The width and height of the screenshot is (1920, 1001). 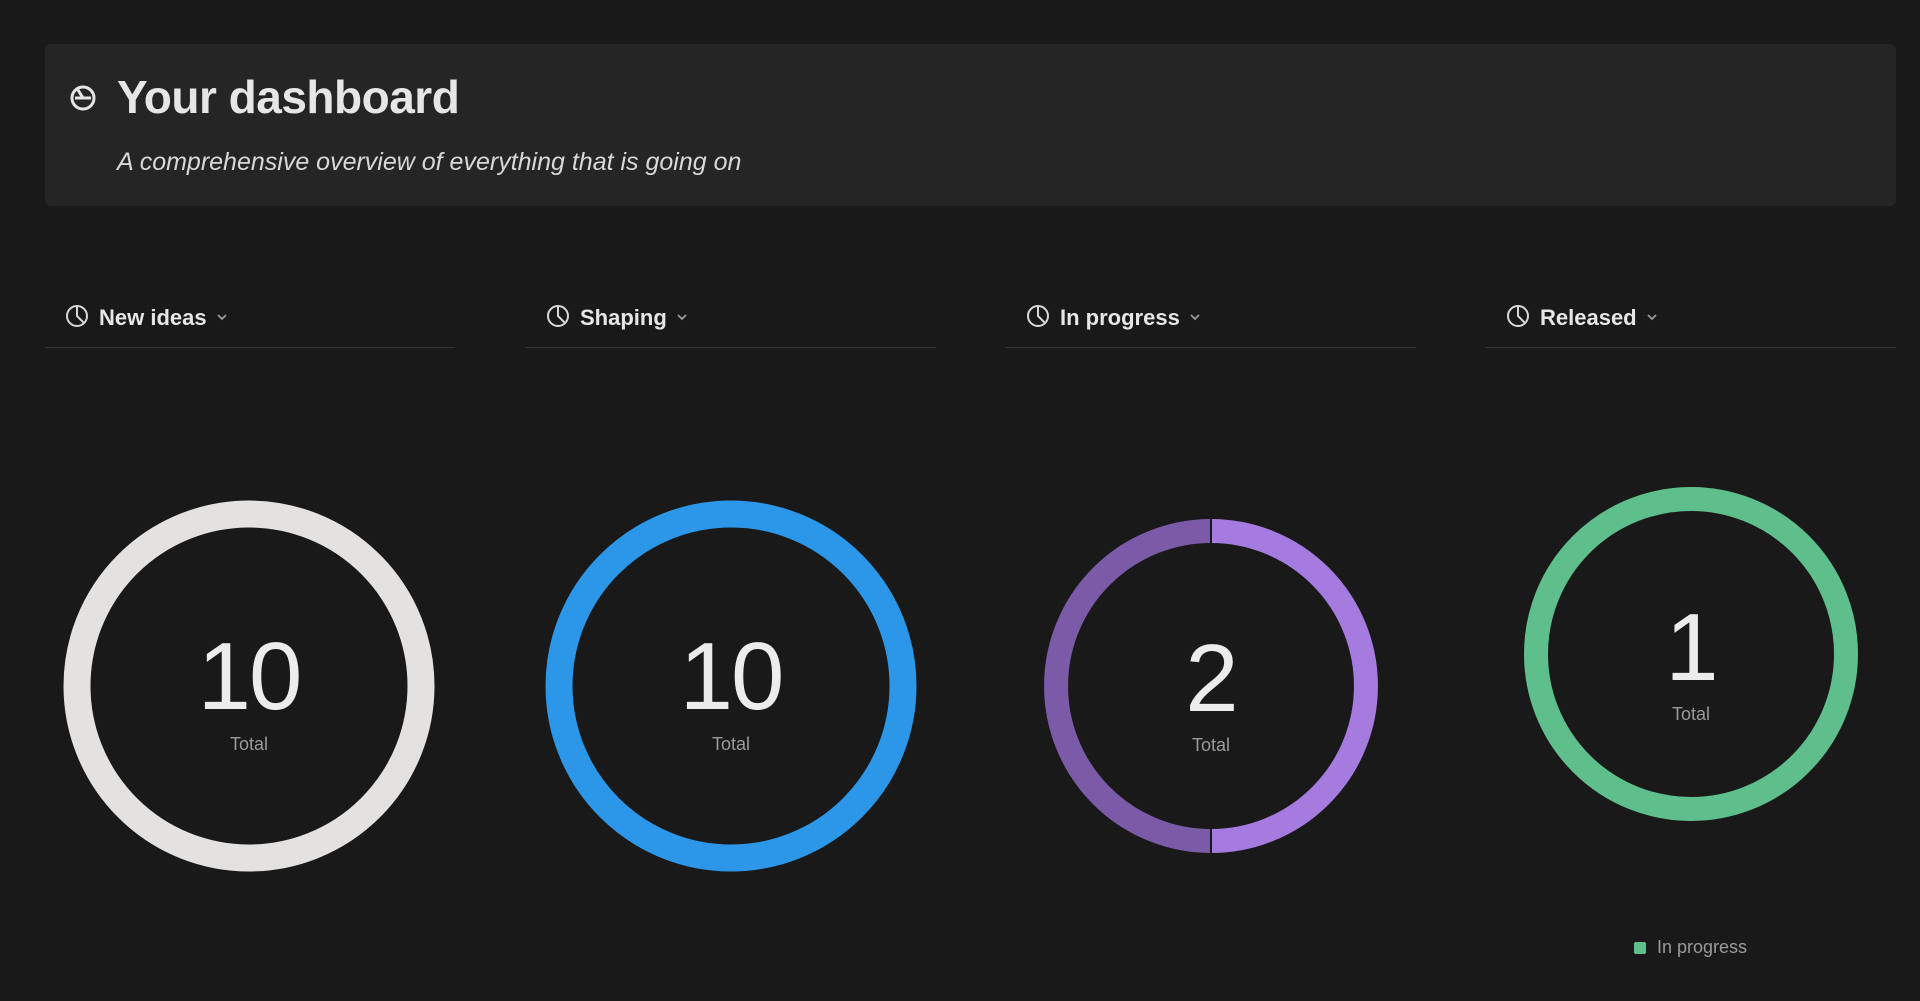 I want to click on tab-label: New ideas, so click(x=164, y=318).